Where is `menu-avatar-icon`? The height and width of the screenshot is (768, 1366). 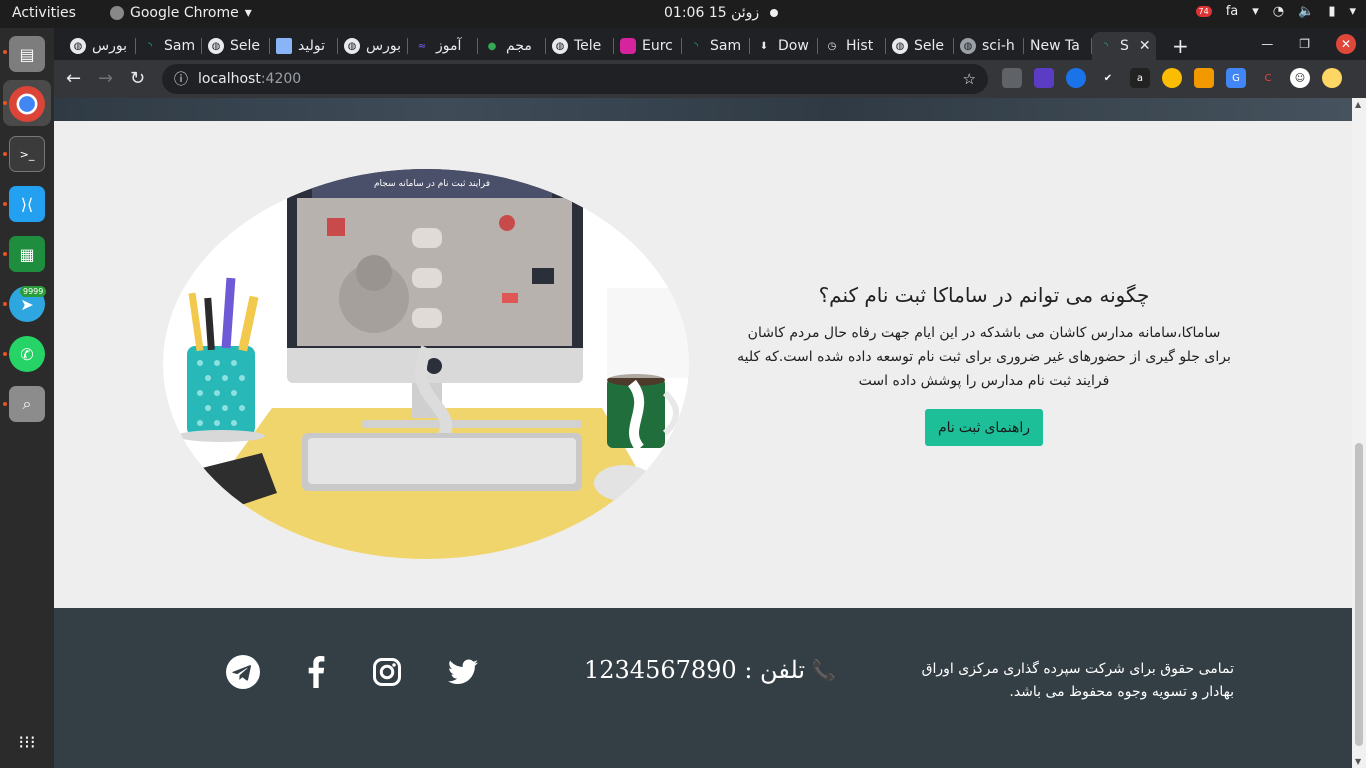
menu-avatar-icon is located at coordinates (1332, 78).